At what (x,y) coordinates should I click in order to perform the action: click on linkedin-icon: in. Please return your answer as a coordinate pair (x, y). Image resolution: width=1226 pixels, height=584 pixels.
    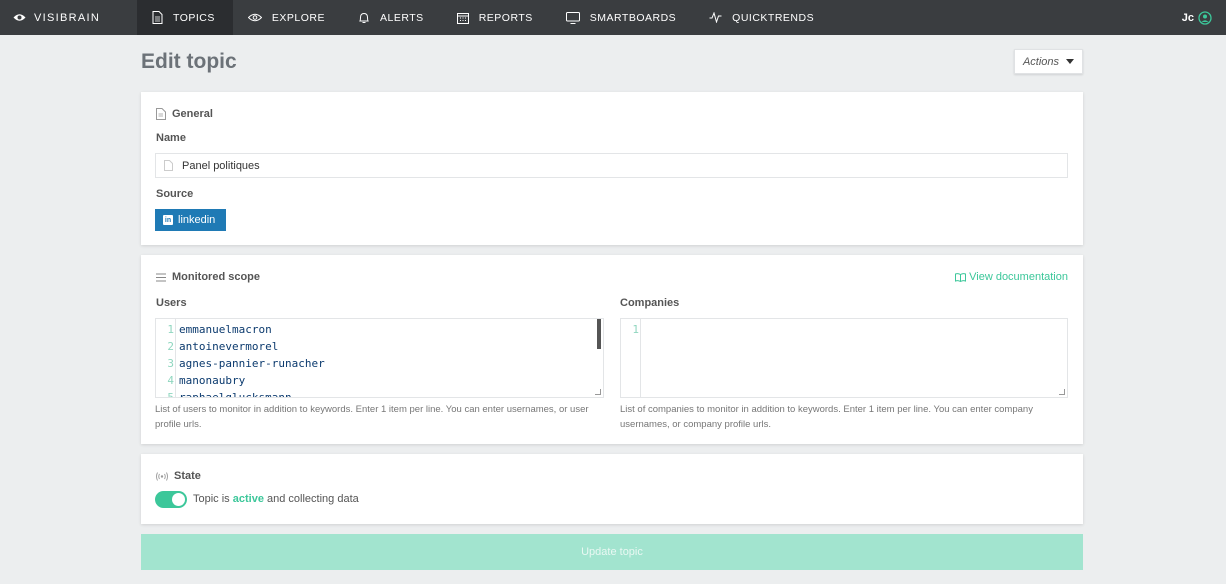
    Looking at the image, I should click on (168, 220).